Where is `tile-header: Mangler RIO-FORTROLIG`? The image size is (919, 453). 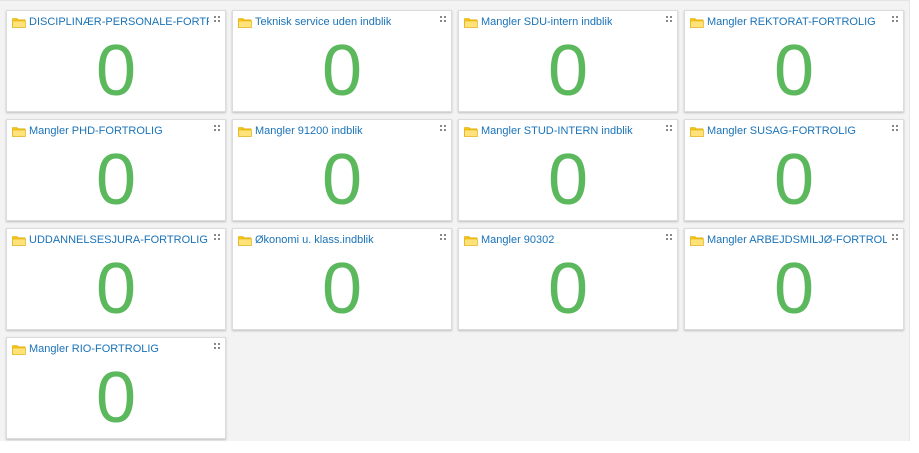
tile-header: Mangler RIO-FORTROLIG is located at coordinates (110, 349).